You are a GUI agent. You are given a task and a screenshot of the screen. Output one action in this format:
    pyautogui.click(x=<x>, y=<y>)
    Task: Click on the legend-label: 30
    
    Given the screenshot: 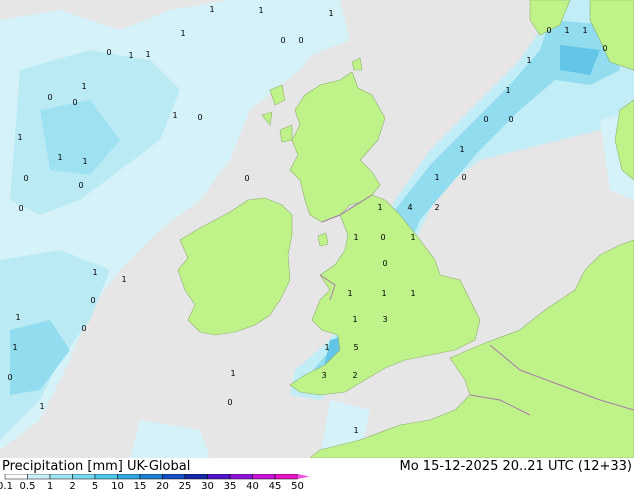 What is the action you would take?
    pyautogui.click(x=207, y=485)
    